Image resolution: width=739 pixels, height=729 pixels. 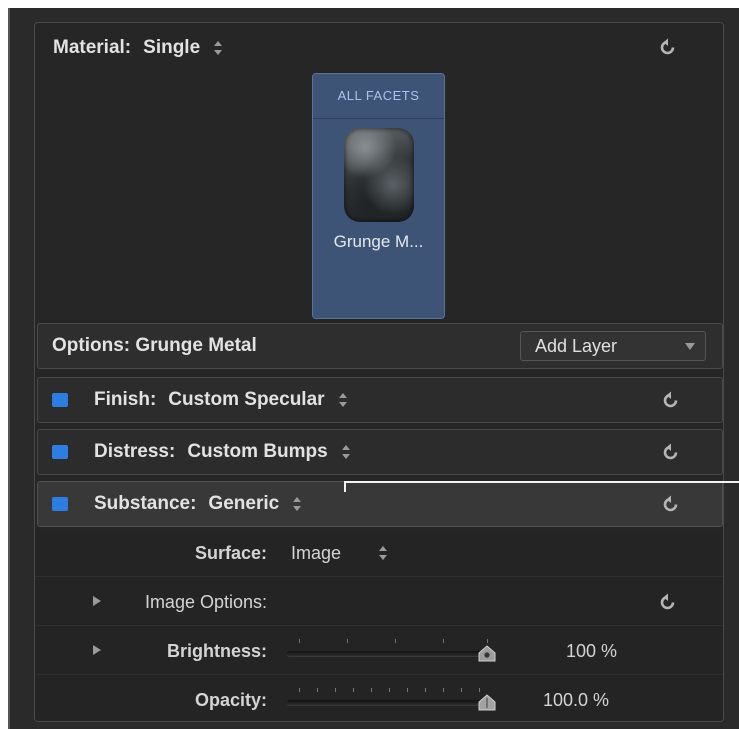 I want to click on layer-distress: Distress: Custom Bumps, so click(x=380, y=452).